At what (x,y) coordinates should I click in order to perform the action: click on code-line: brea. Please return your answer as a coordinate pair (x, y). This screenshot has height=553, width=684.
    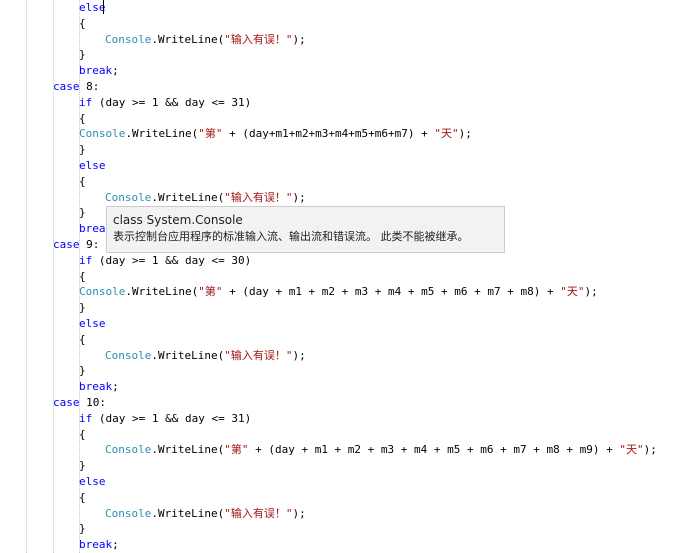
    Looking at the image, I should click on (92, 229).